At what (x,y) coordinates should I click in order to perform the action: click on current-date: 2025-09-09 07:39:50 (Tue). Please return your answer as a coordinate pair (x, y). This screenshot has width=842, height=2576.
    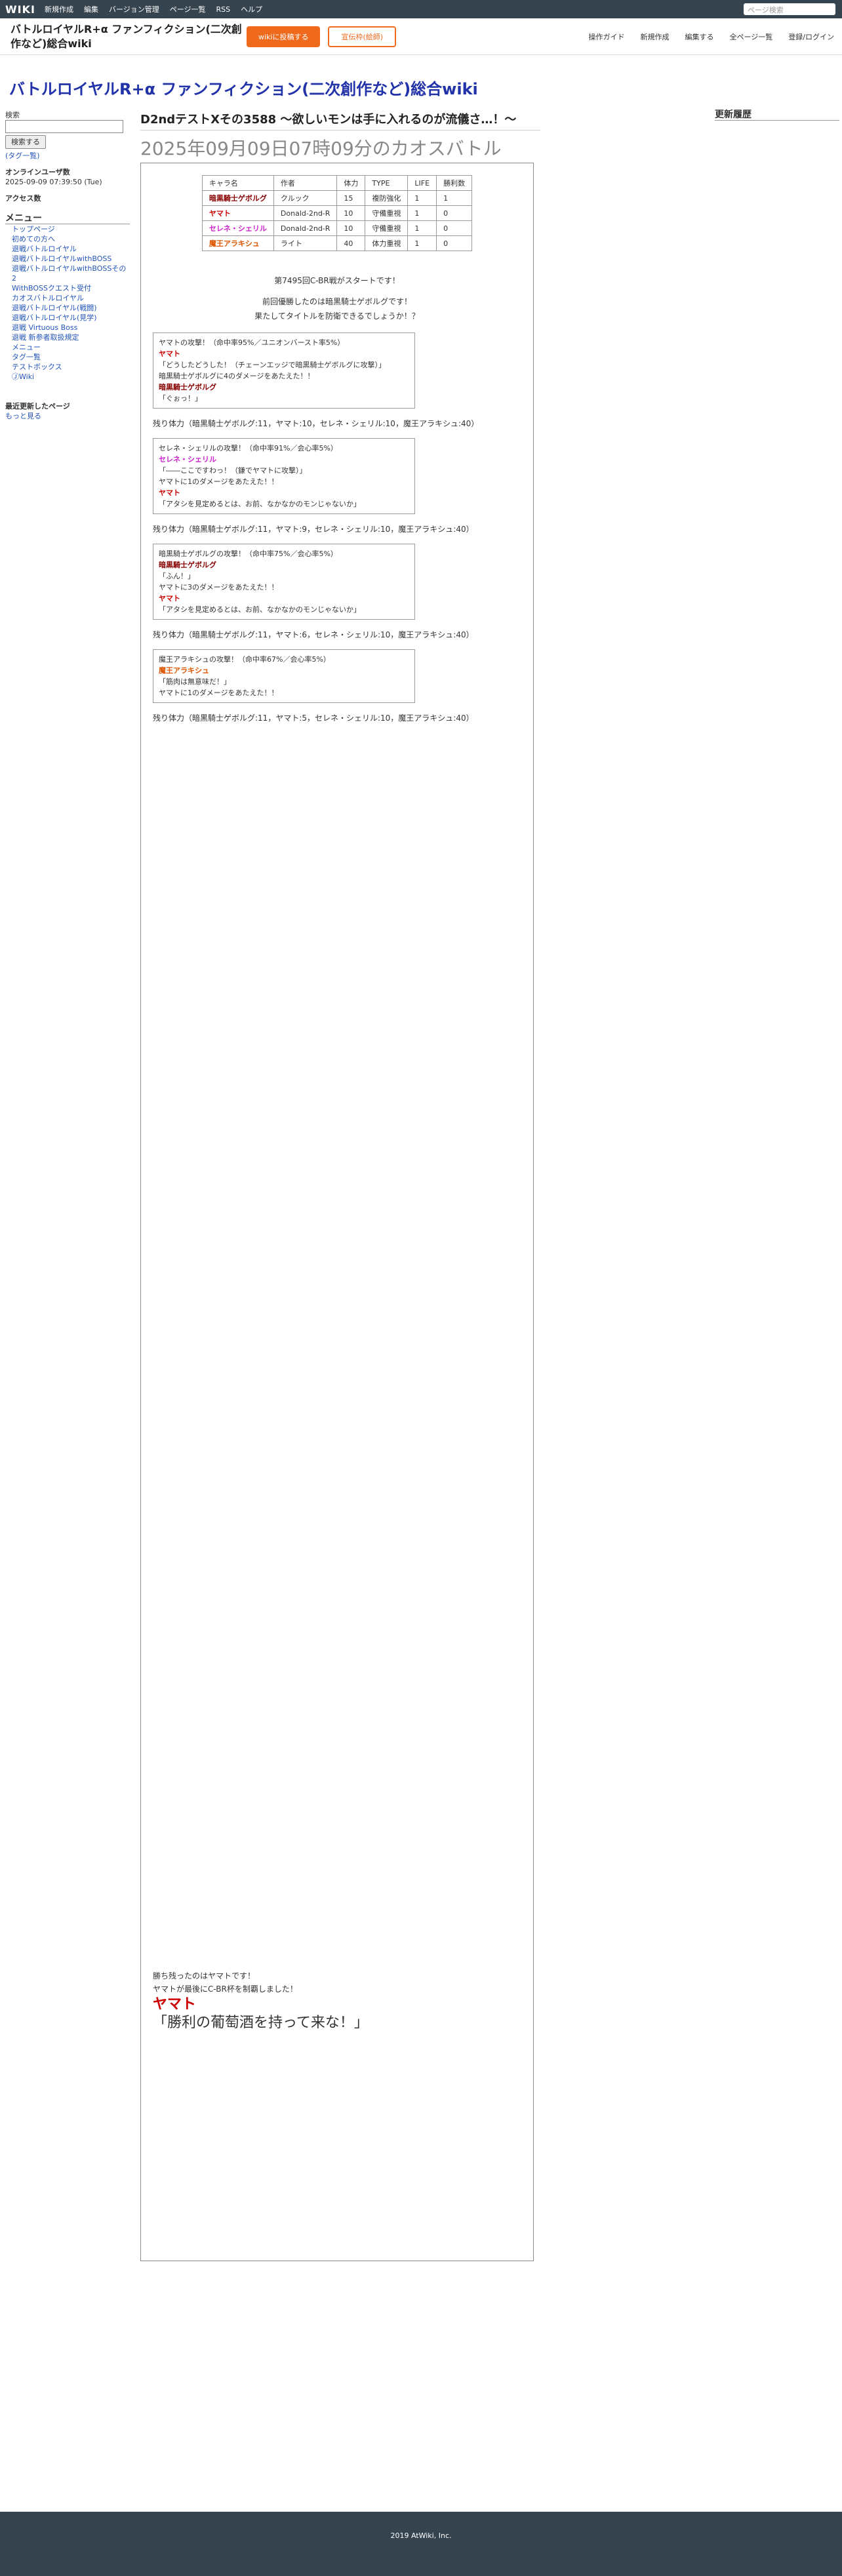
    Looking at the image, I should click on (53, 182).